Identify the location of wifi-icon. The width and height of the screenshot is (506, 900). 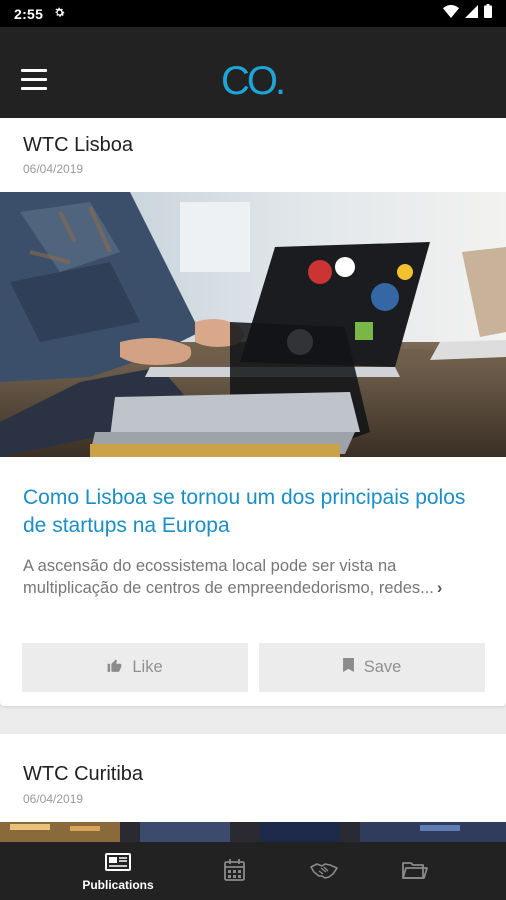
(451, 13).